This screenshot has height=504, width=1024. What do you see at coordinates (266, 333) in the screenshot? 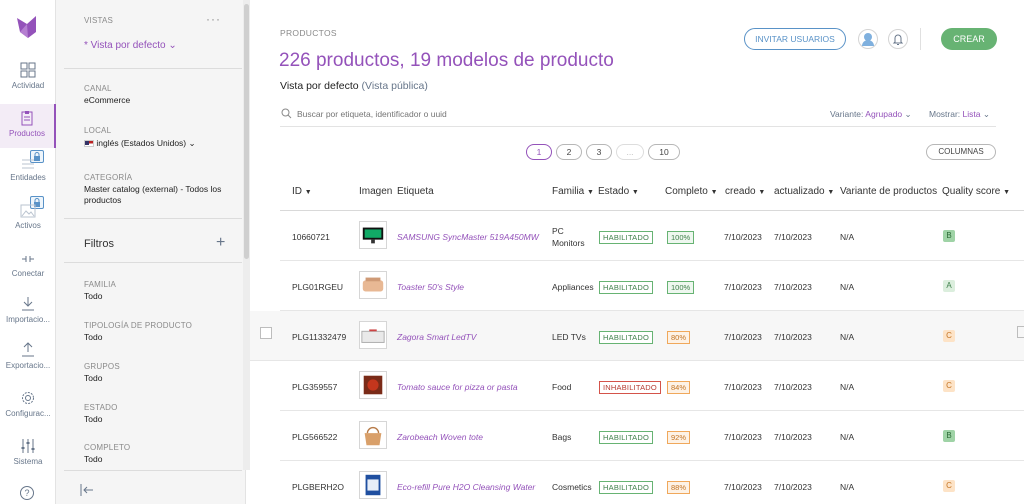
I see `row-select-checkbox` at bounding box center [266, 333].